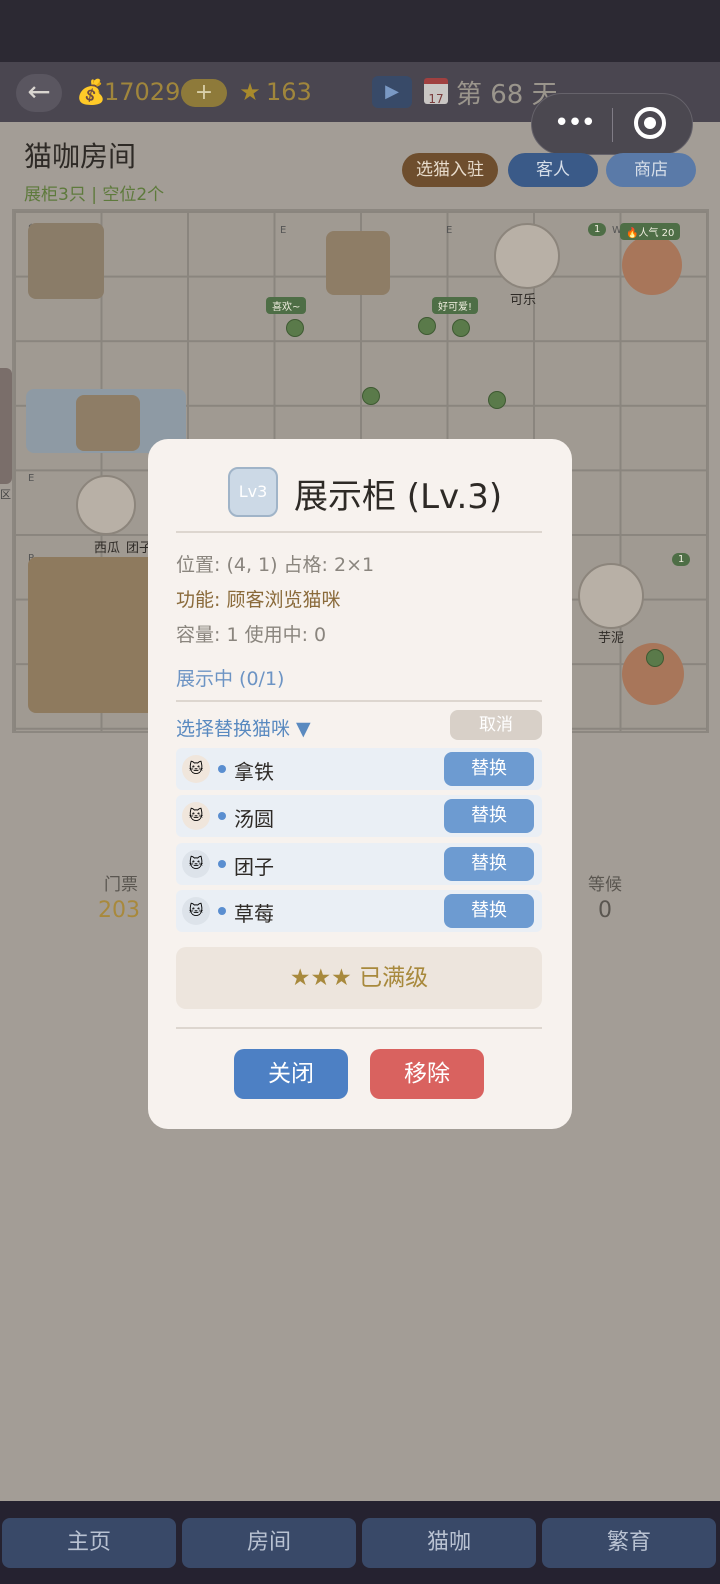  Describe the element at coordinates (449, 1543) in the screenshot. I see `tab-cafe: 猫咖` at that location.